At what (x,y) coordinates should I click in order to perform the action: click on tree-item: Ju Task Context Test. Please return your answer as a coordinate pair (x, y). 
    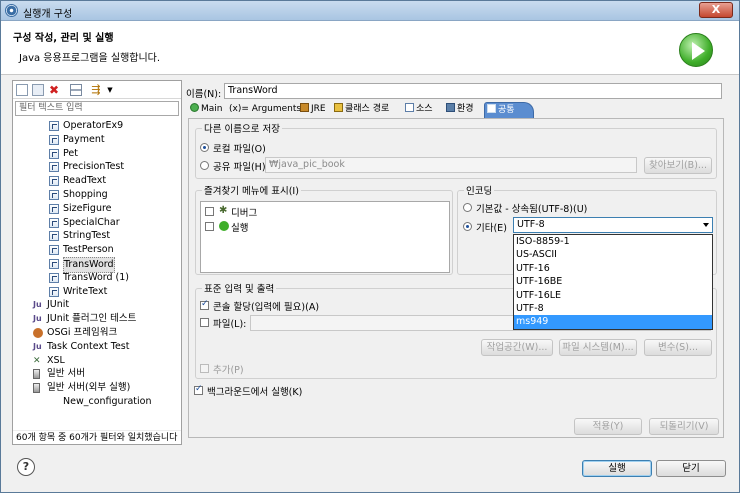
    Looking at the image, I should click on (97, 347).